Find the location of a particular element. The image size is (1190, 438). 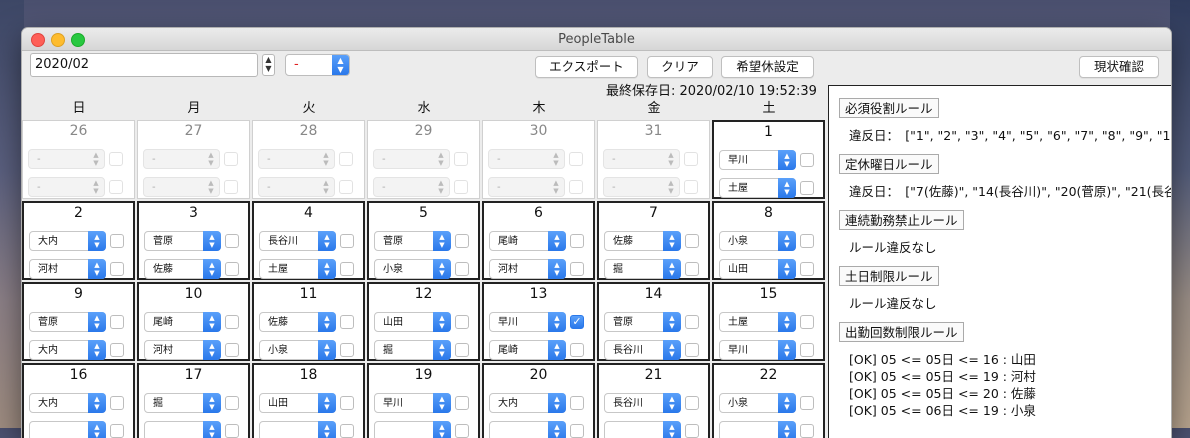

holiday-checkbox: ✓ is located at coordinates (577, 322).